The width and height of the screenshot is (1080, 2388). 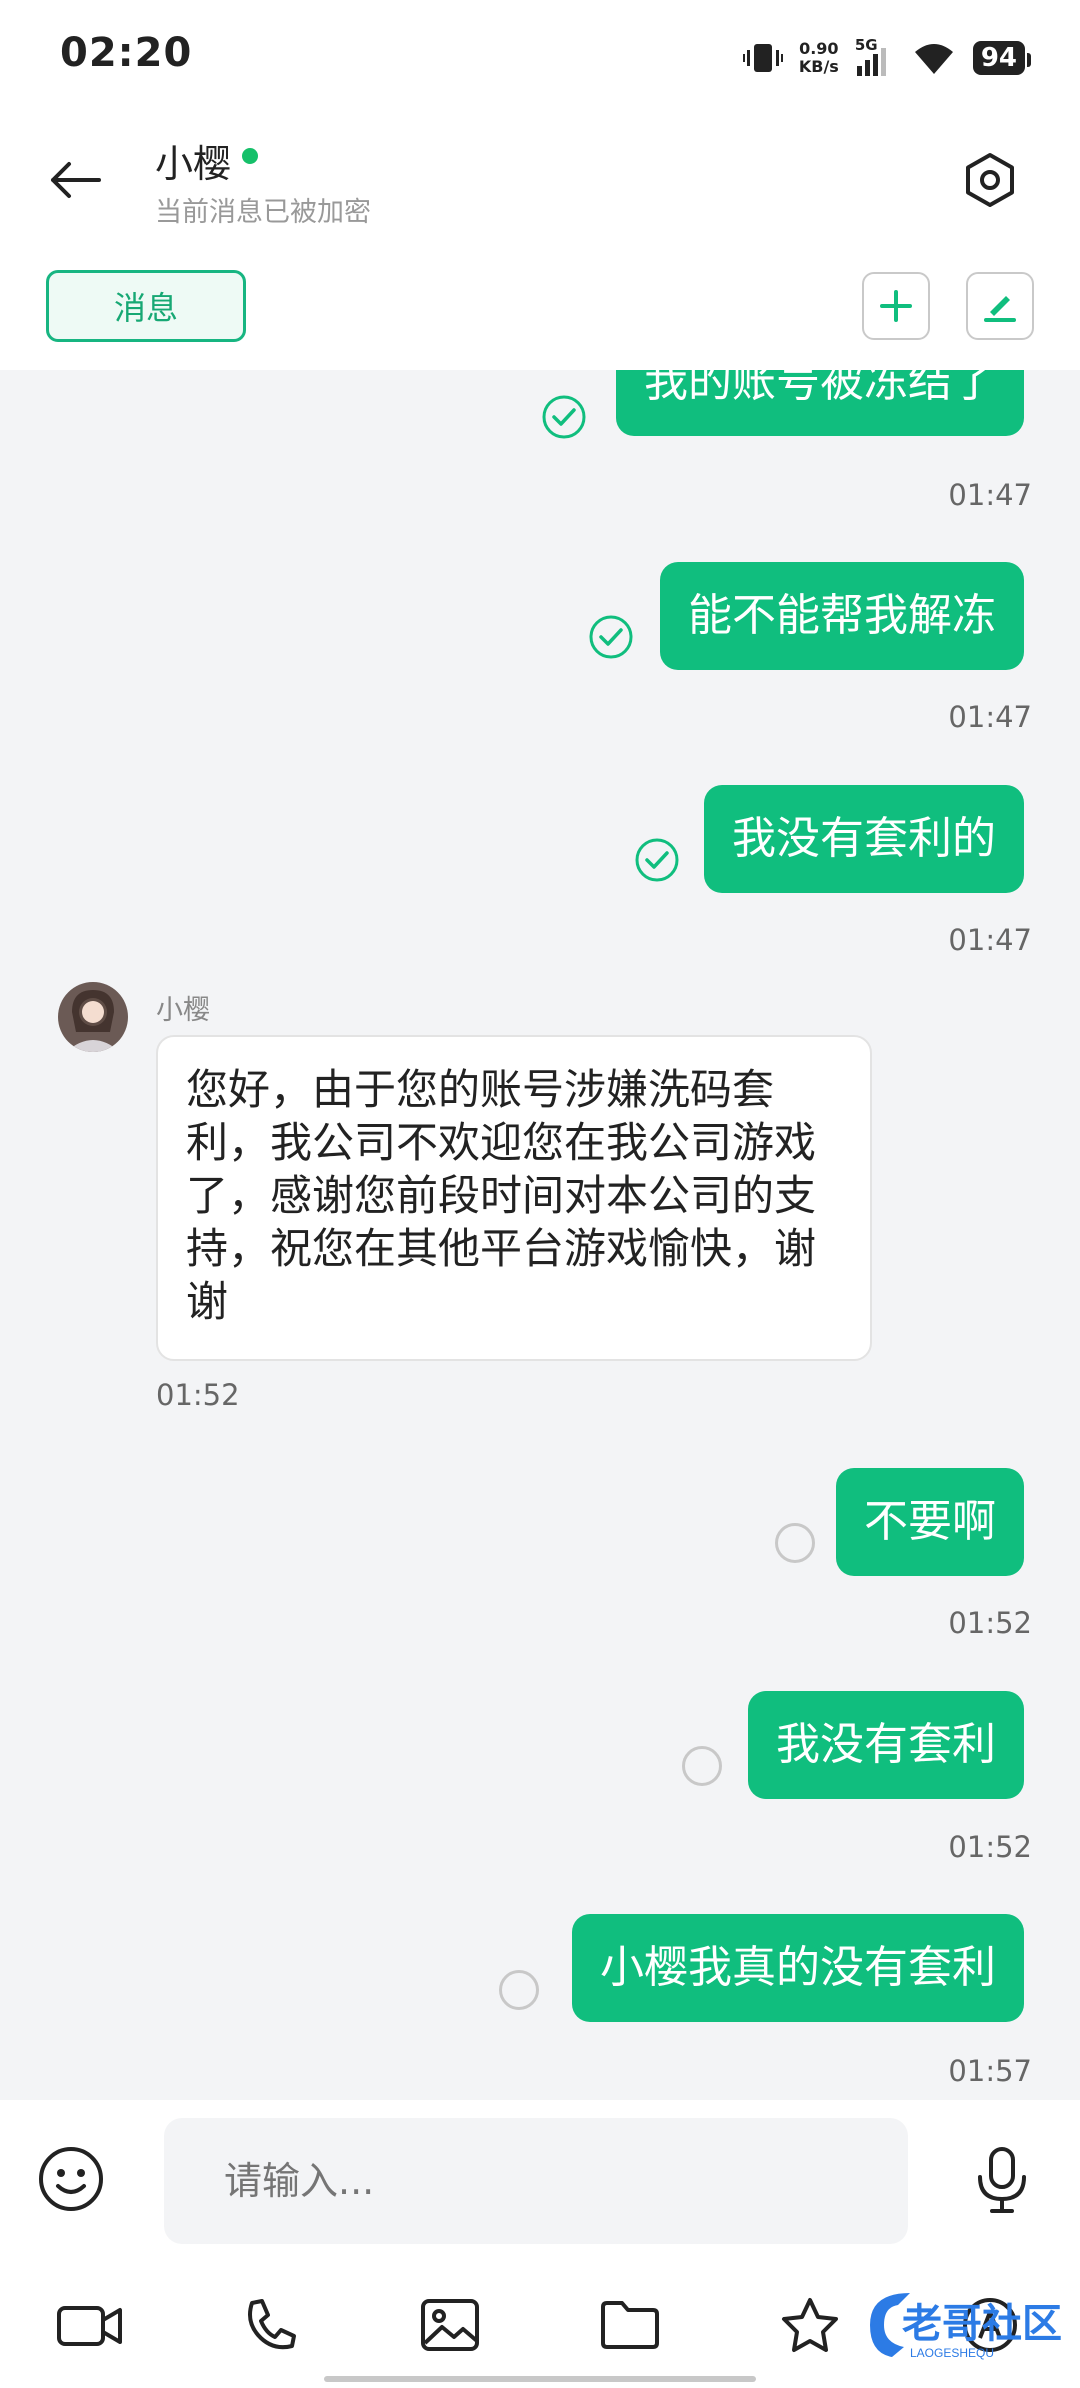 I want to click on chat-header: 小樱 当前消息已被加密 消息, so click(x=540, y=242).